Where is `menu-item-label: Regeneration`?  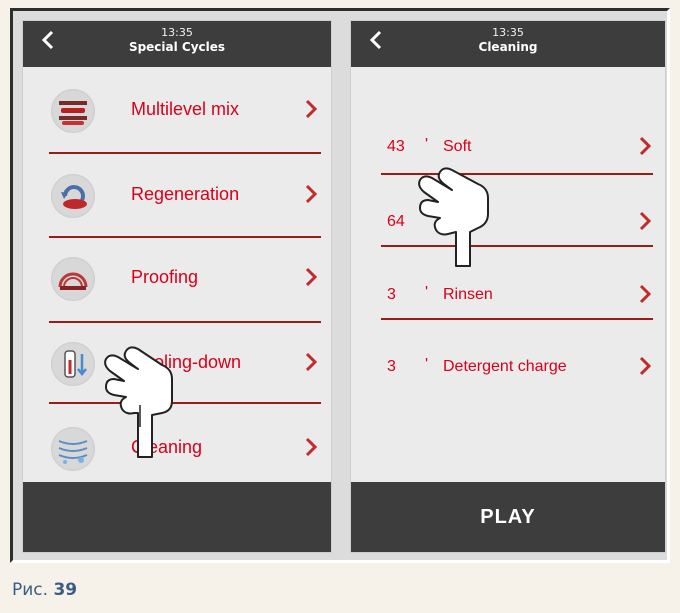 menu-item-label: Regeneration is located at coordinates (185, 194).